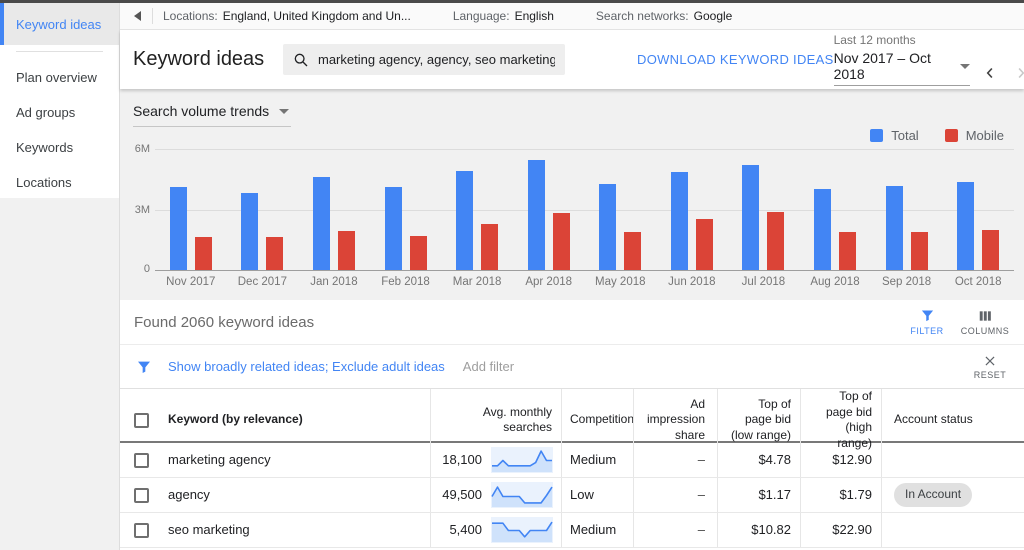 This screenshot has height=550, width=1024. Describe the element at coordinates (840, 460) in the screenshot. I see `bid-high-cell: $12.90` at that location.